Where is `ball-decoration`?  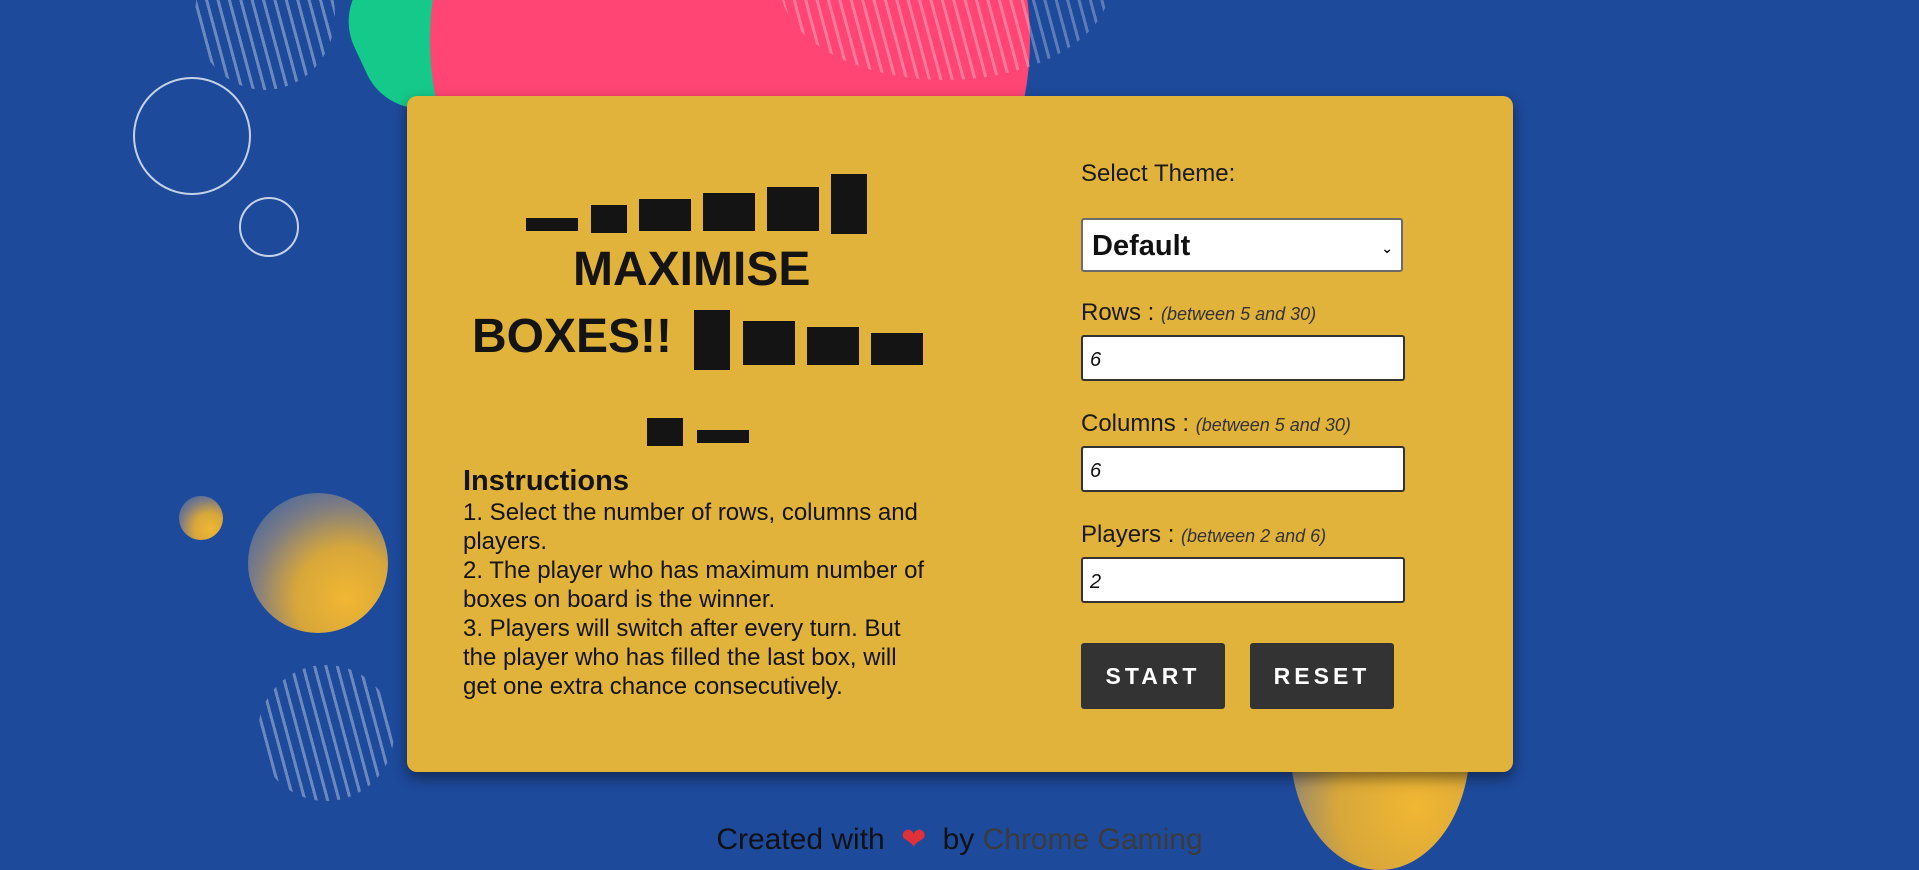
ball-decoration is located at coordinates (318, 563).